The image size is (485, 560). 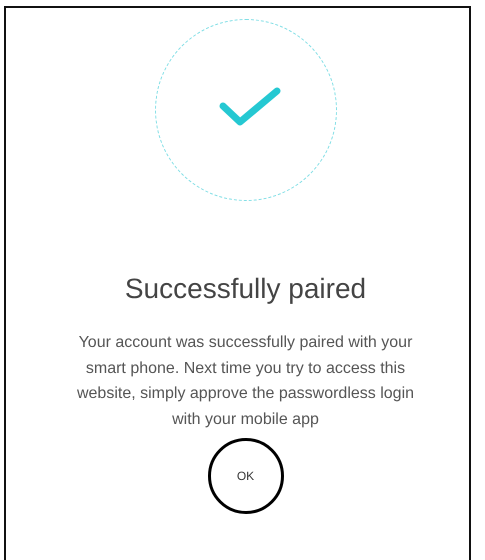 What do you see at coordinates (250, 107) in the screenshot?
I see `checkmark-icon` at bounding box center [250, 107].